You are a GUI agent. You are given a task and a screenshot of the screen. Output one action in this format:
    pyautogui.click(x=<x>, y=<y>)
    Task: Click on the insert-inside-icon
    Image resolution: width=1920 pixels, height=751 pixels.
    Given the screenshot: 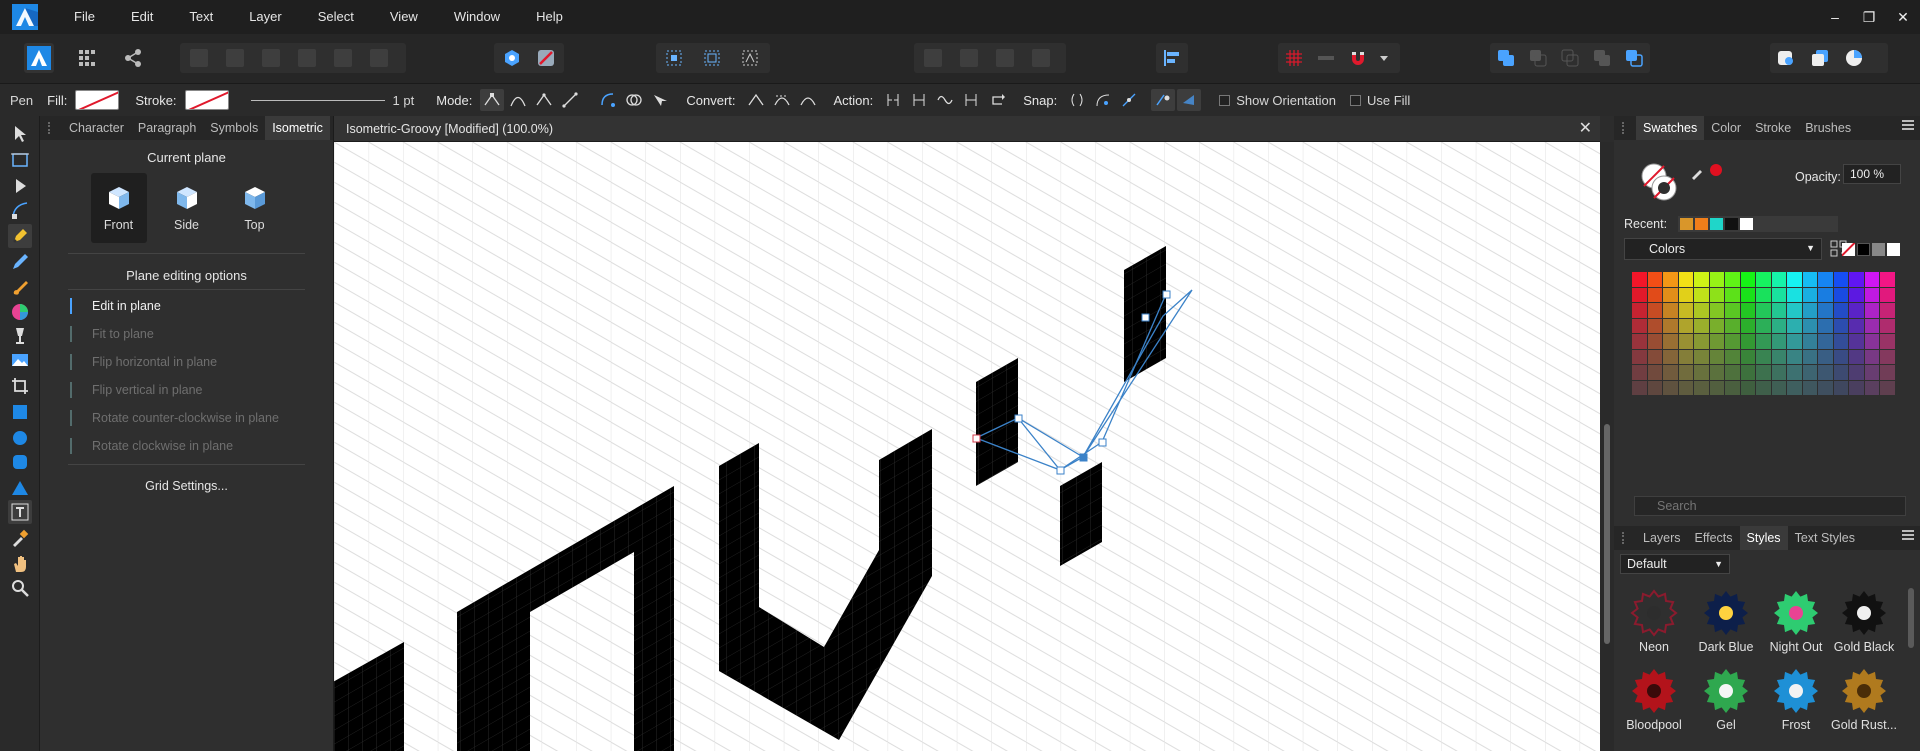 What is the action you would take?
    pyautogui.click(x=1786, y=58)
    